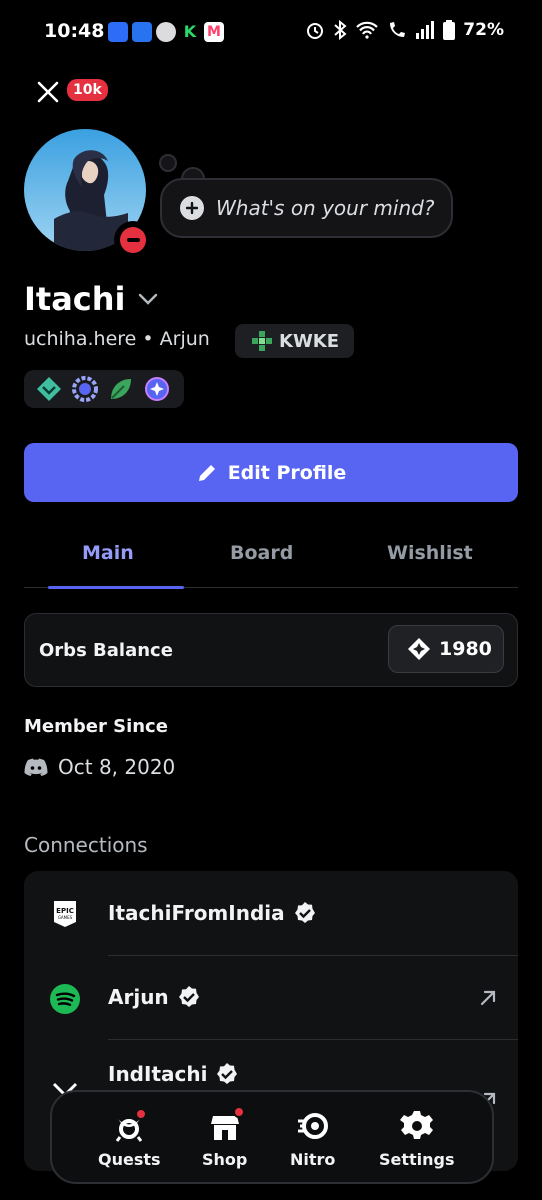 The width and height of the screenshot is (542, 1200). I want to click on battery-icon, so click(449, 30).